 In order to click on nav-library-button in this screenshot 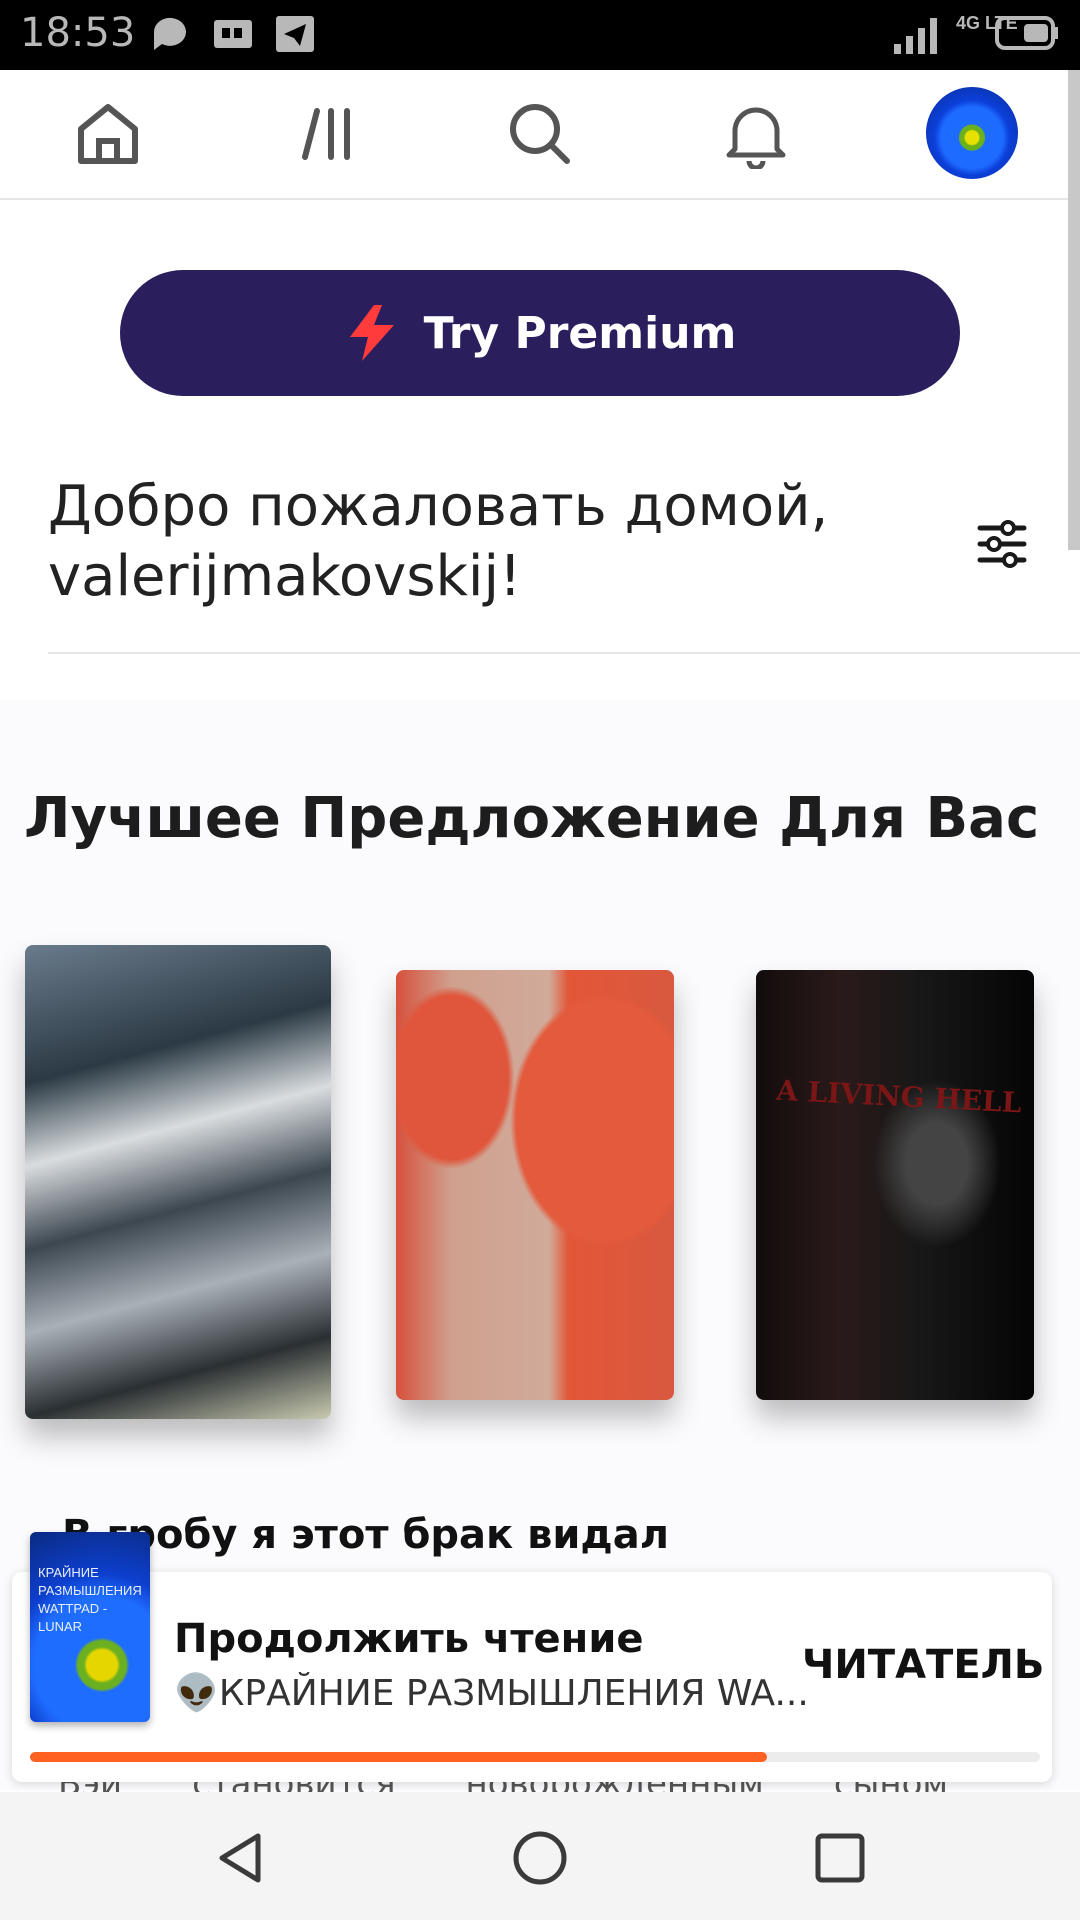, I will do `click(328, 134)`.